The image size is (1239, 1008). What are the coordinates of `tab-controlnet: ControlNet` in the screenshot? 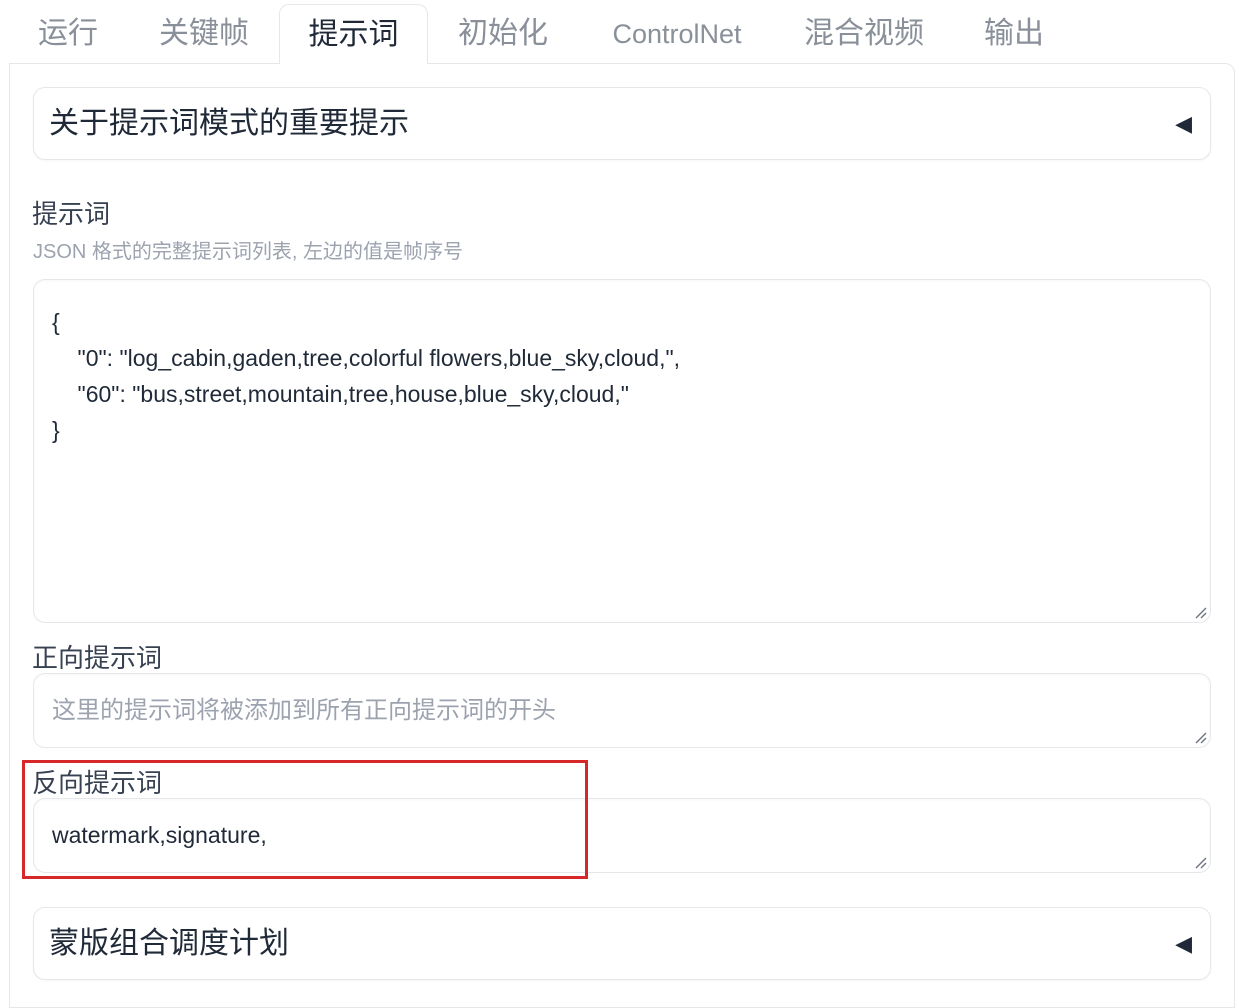 It's located at (677, 34).